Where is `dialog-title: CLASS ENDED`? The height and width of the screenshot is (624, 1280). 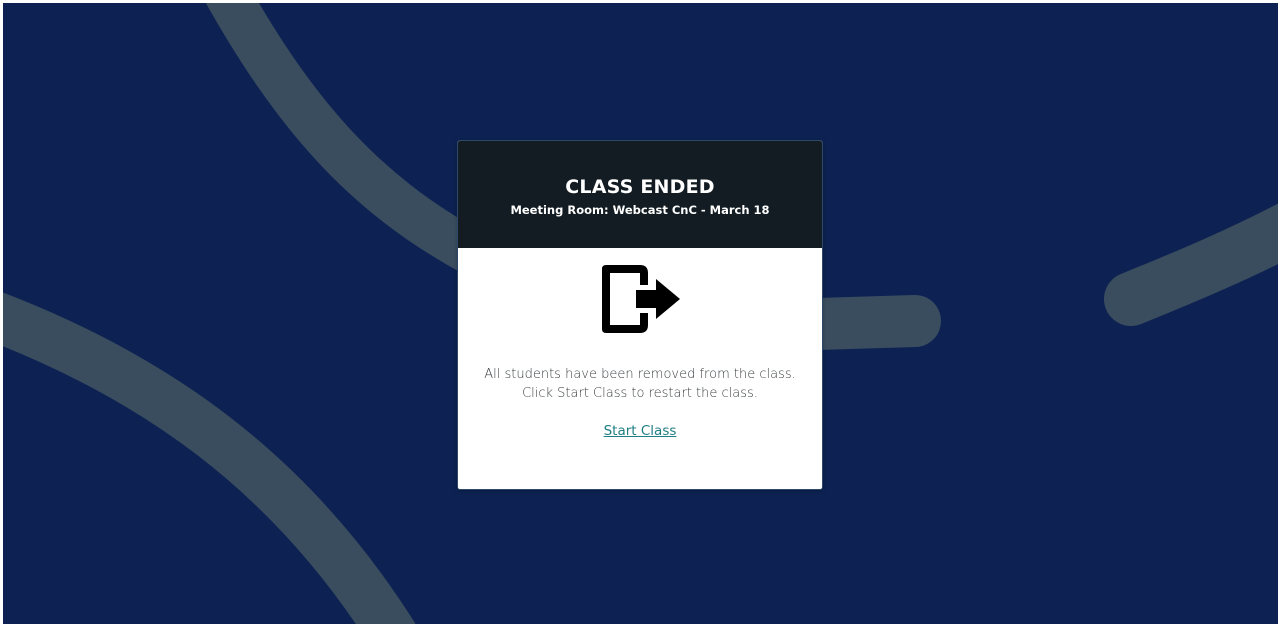
dialog-title: CLASS ENDED is located at coordinates (640, 187).